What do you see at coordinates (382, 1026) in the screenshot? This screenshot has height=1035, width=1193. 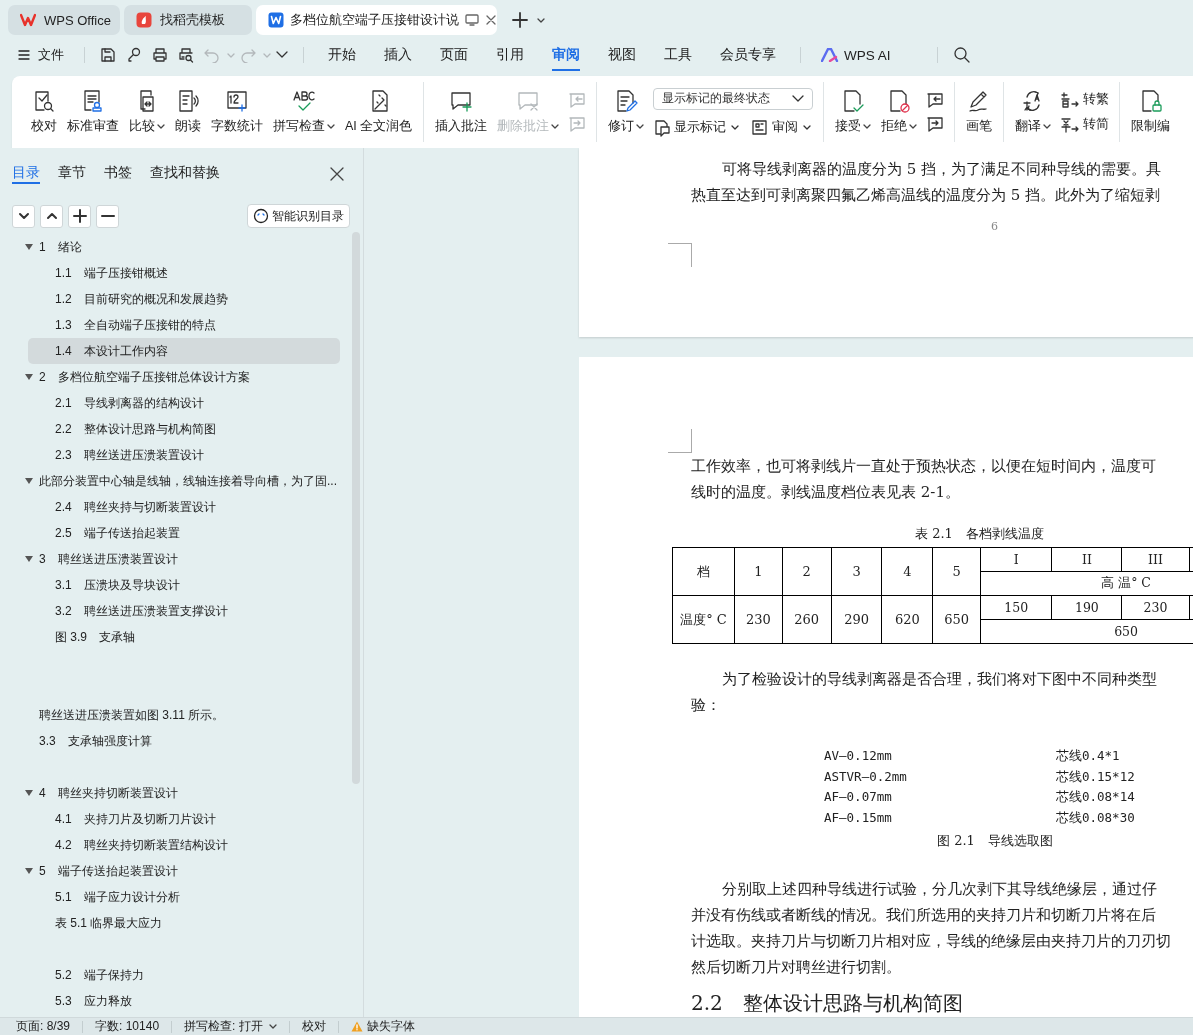 I see `status-warning-button: 缺失字体` at bounding box center [382, 1026].